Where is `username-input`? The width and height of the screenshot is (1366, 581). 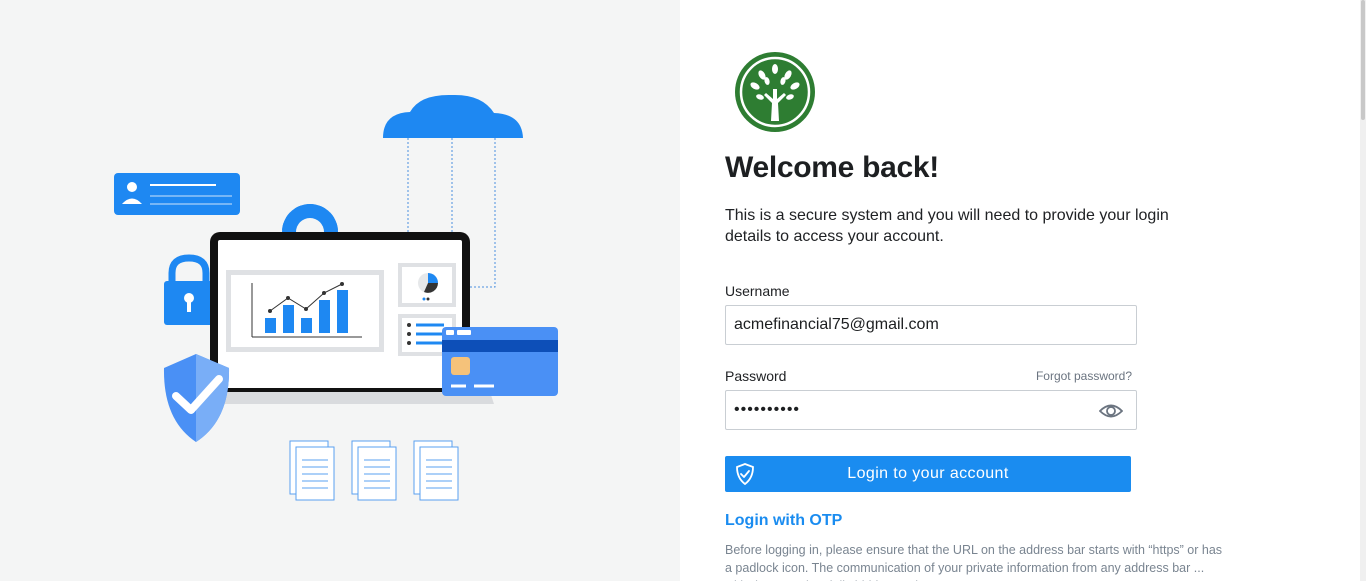
username-input is located at coordinates (931, 325).